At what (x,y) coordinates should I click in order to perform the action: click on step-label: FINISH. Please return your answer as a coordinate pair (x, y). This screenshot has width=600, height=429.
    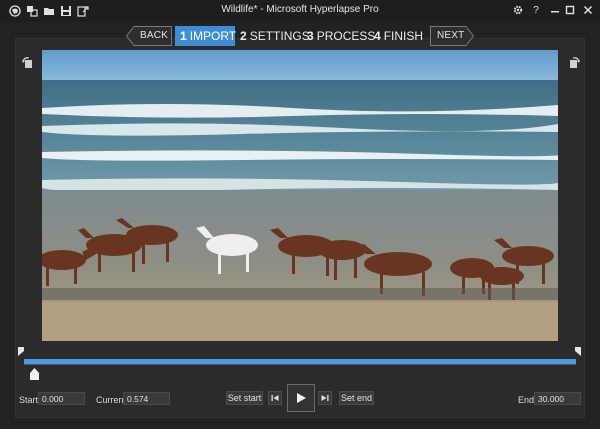
    Looking at the image, I should click on (403, 36).